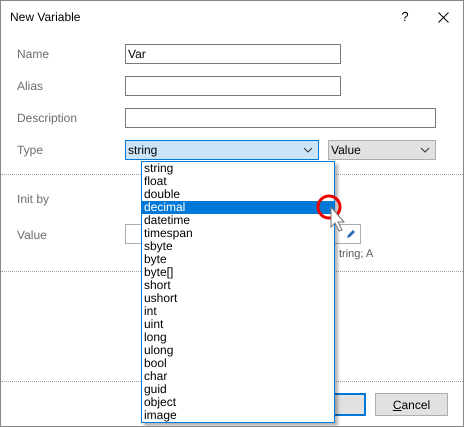  Describe the element at coordinates (33, 54) in the screenshot. I see `field-label: Name` at that location.